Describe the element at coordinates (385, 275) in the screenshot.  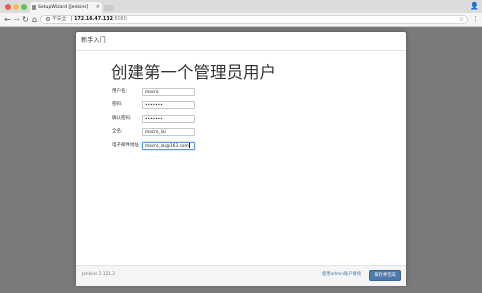
I see `save-and-finish-button: 保存并完成` at that location.